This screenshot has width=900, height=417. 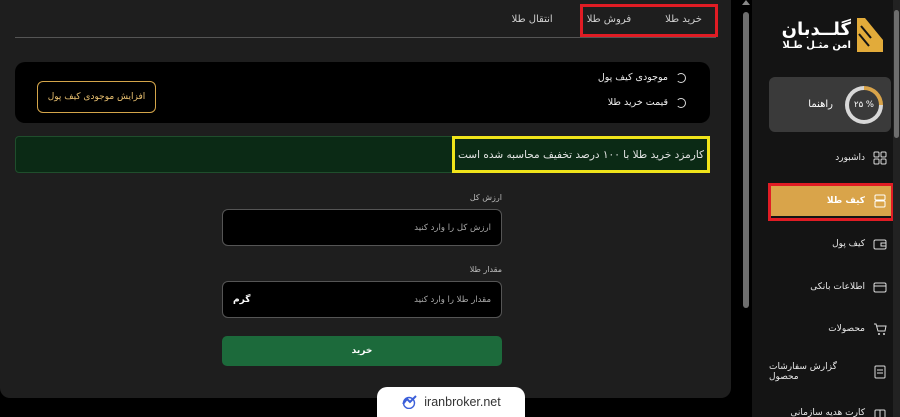 I want to click on total-value-placeholder: ارزش کل را وارد کنید, so click(x=452, y=227).